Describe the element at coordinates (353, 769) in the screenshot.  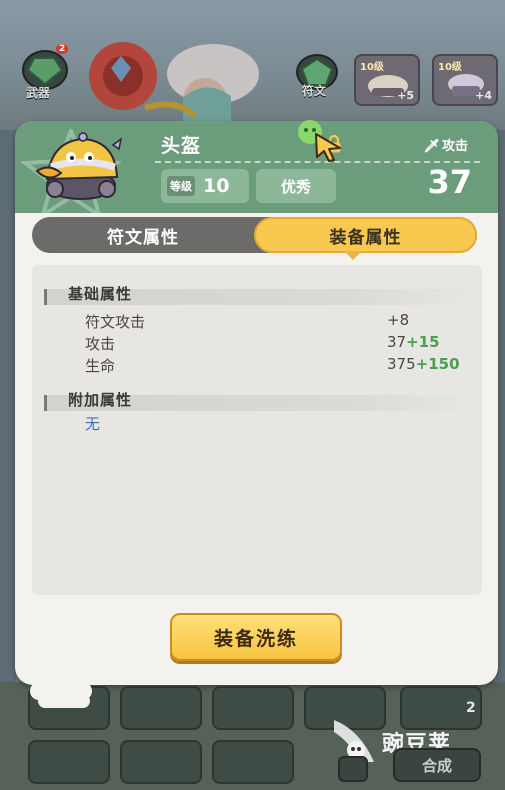
I see `sort-button` at that location.